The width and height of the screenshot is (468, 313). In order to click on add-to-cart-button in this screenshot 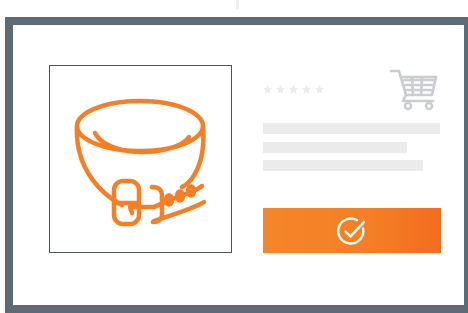, I will do `click(414, 91)`.